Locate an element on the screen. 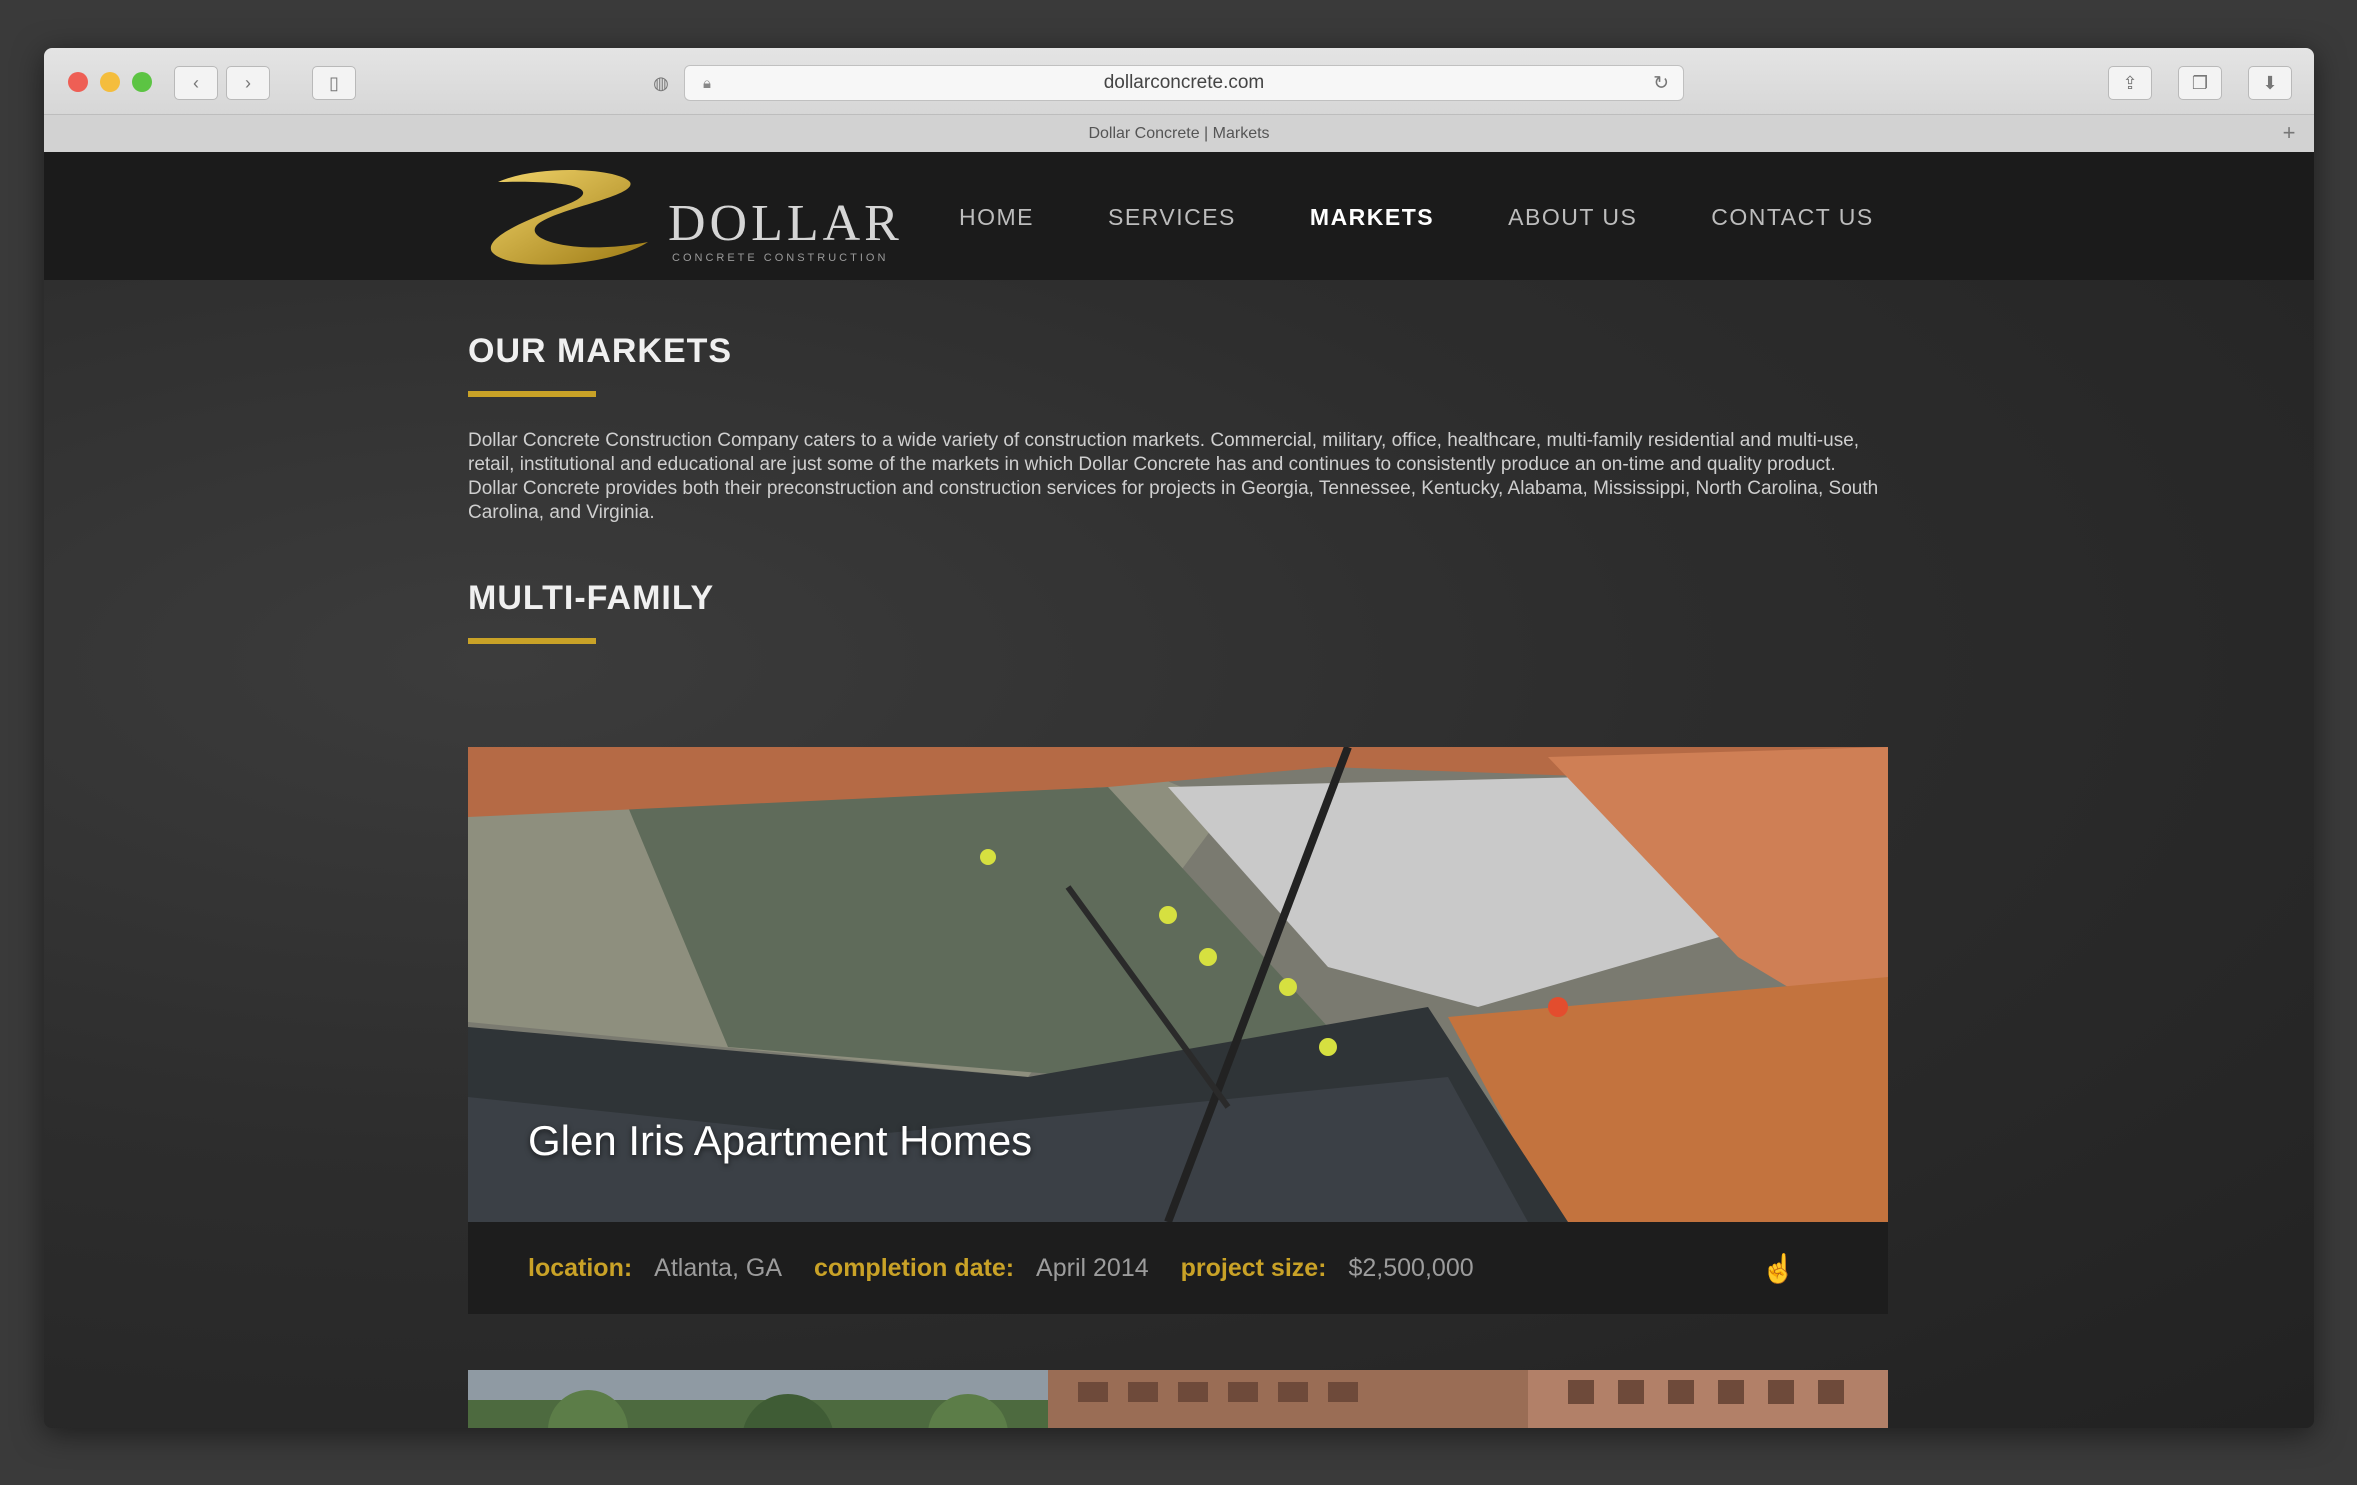  tab-bar: Dollar Concrete | Markets + is located at coordinates (1179, 133).